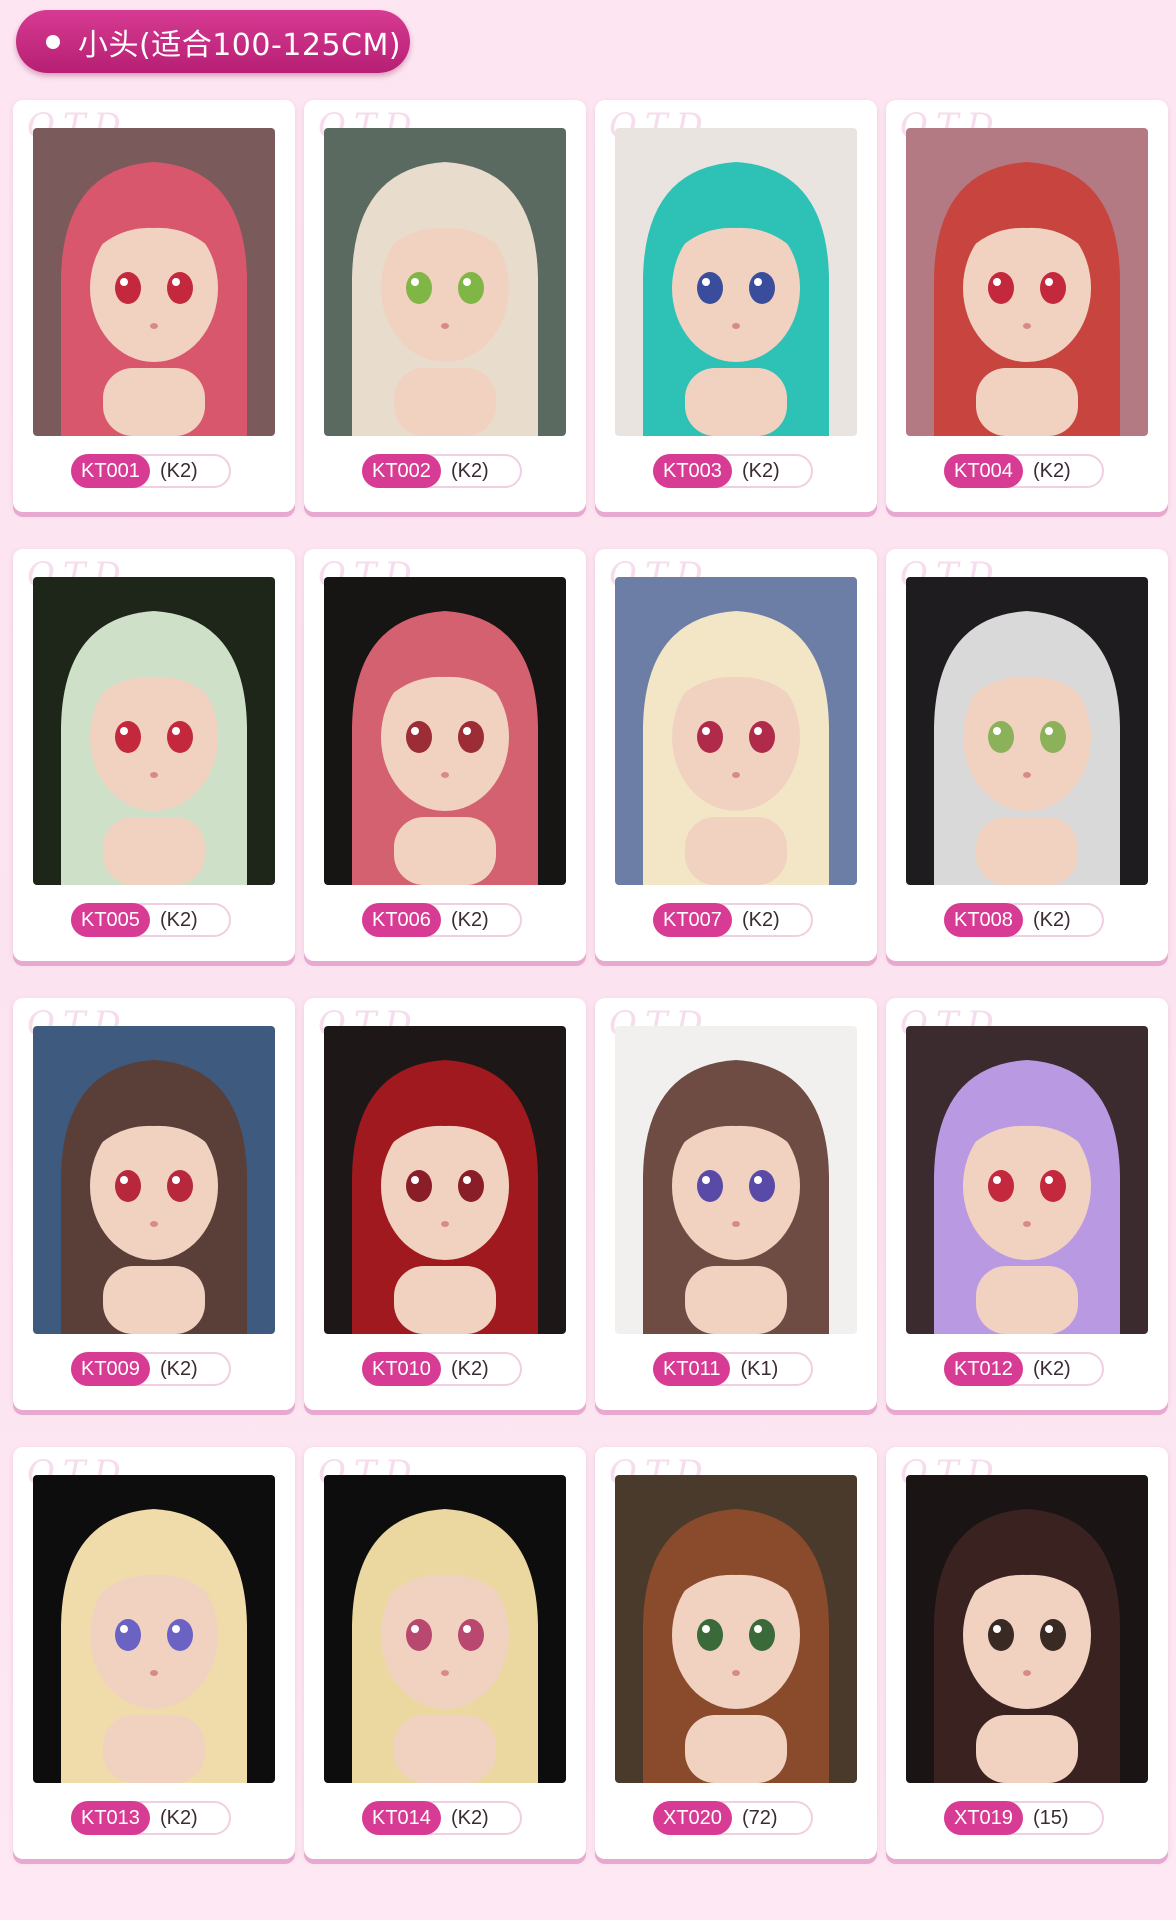  Describe the element at coordinates (1027, 731) in the screenshot. I see `silver-doll-photo` at that location.